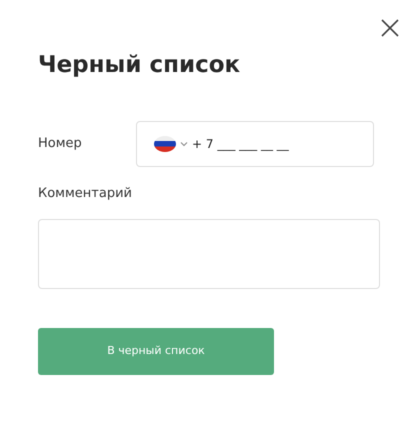 The height and width of the screenshot is (428, 420). What do you see at coordinates (60, 144) in the screenshot?
I see `field-label: Номер` at bounding box center [60, 144].